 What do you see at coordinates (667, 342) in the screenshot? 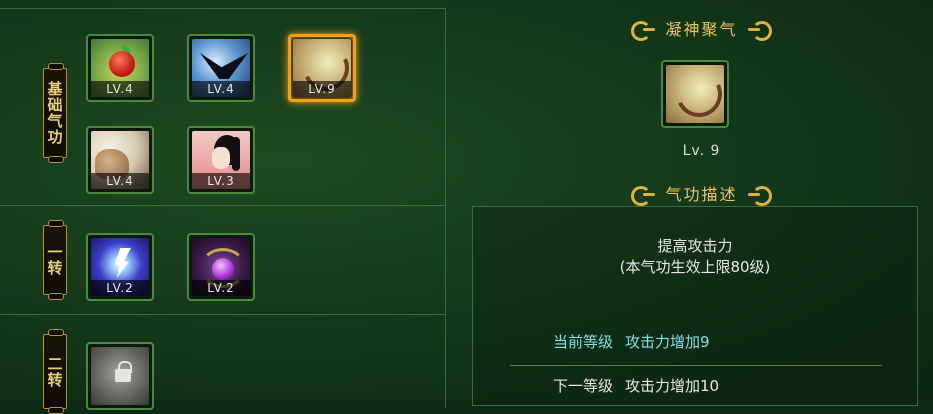
I see `current-level-value: 攻击力增加9` at bounding box center [667, 342].